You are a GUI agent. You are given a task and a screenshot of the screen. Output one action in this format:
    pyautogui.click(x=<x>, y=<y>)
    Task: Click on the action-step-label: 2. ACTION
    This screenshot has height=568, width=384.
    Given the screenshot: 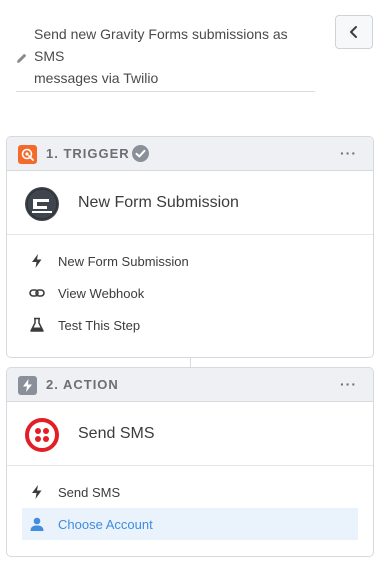 What is the action you would take?
    pyautogui.click(x=82, y=384)
    